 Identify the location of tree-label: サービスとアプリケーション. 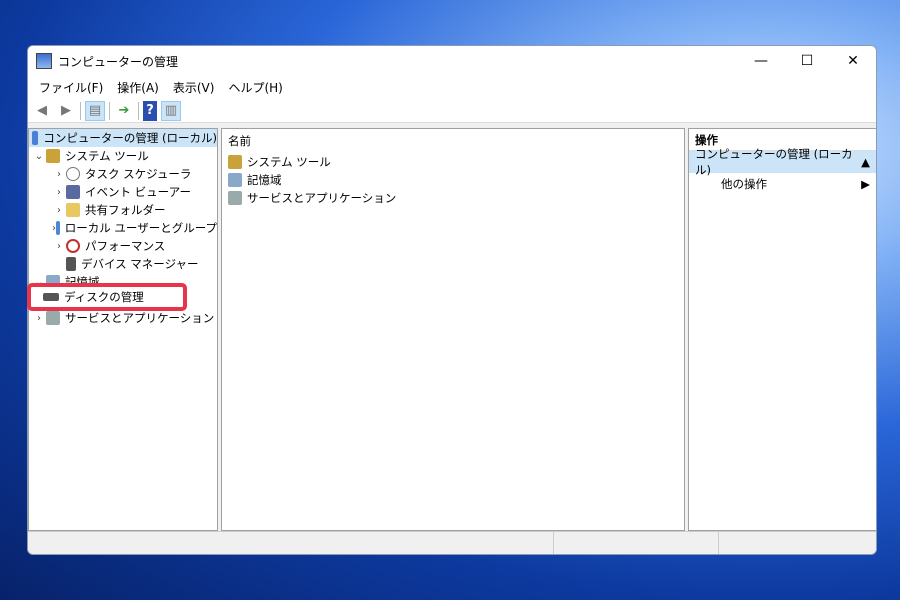
(140, 318).